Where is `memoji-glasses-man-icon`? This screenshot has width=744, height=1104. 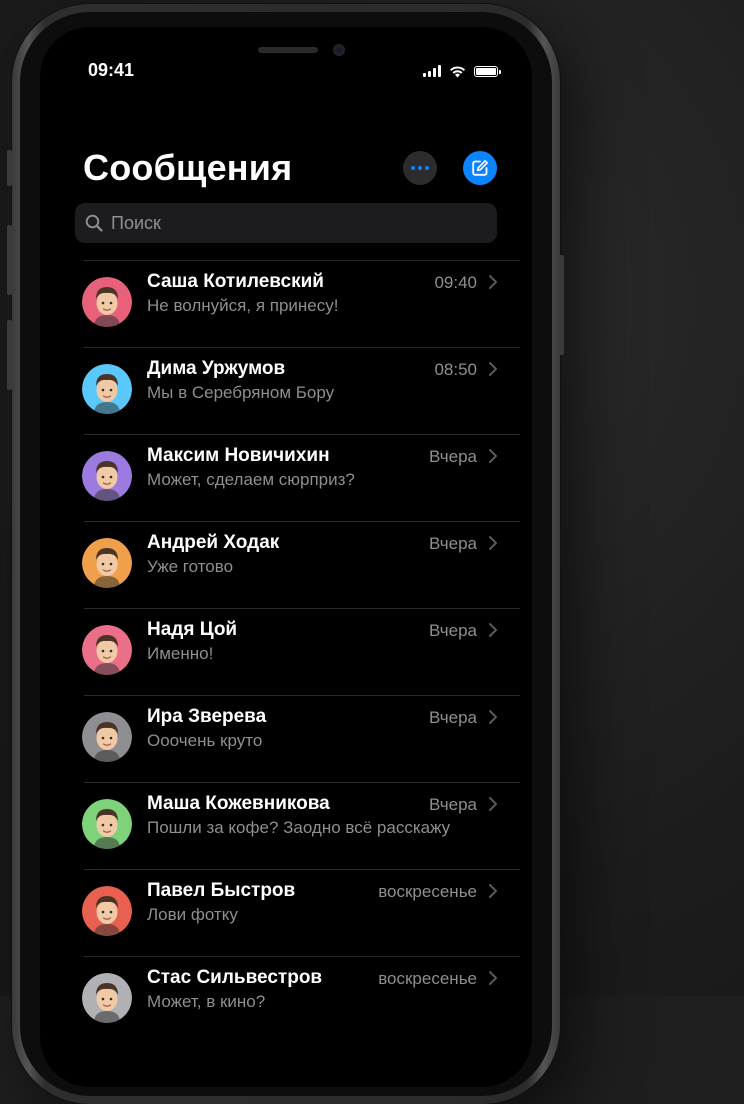 memoji-glasses-man-icon is located at coordinates (107, 302).